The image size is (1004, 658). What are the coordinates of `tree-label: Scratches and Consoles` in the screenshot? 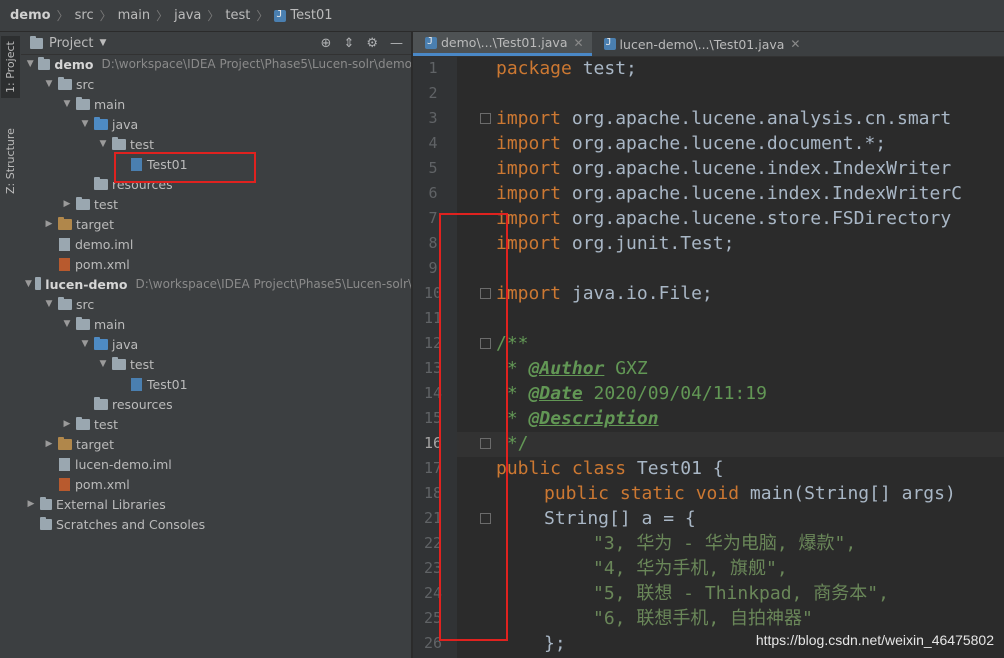 It's located at (131, 524).